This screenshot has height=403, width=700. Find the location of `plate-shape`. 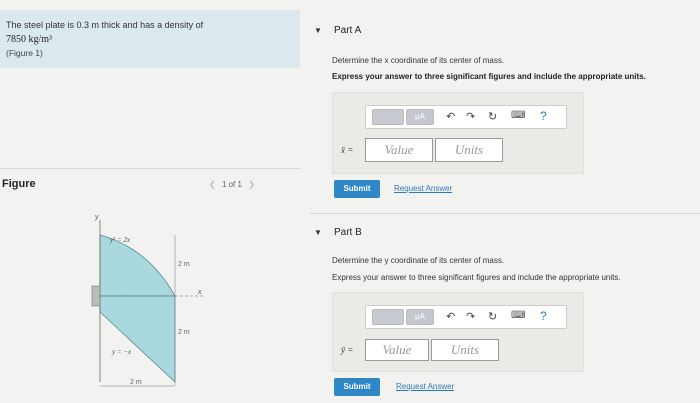

plate-shape is located at coordinates (137, 308).